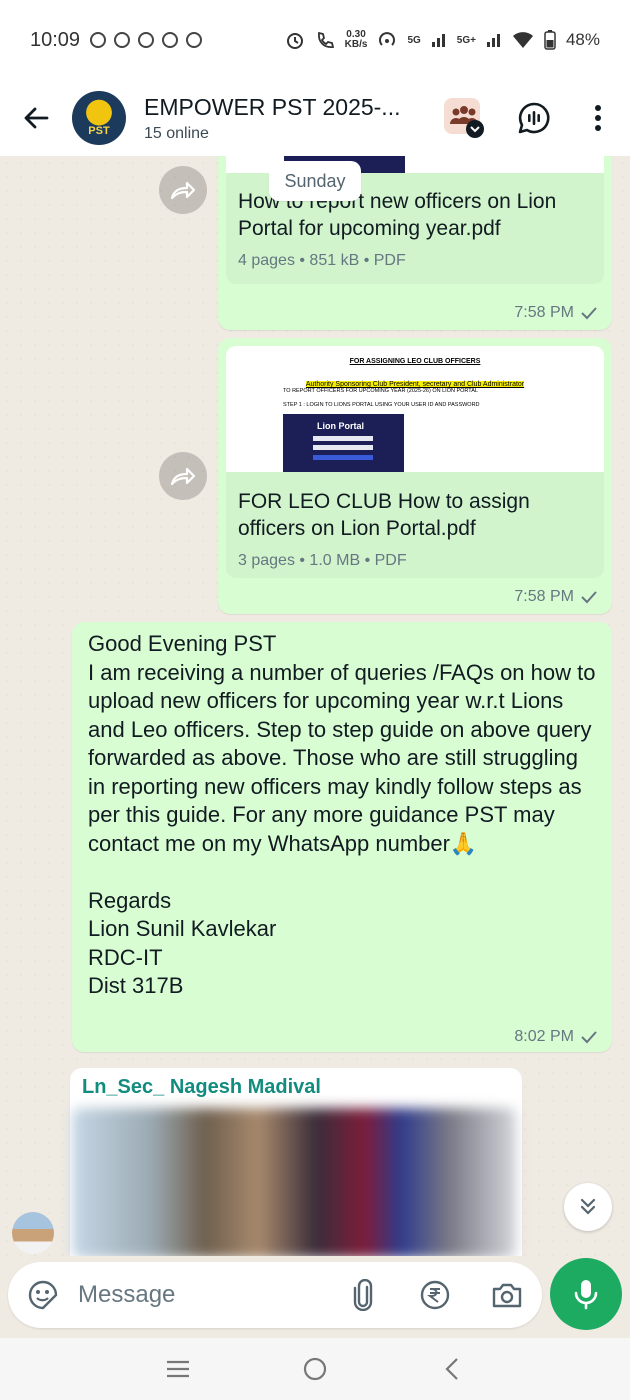  Describe the element at coordinates (33, 1233) in the screenshot. I see `sender-avatar` at that location.